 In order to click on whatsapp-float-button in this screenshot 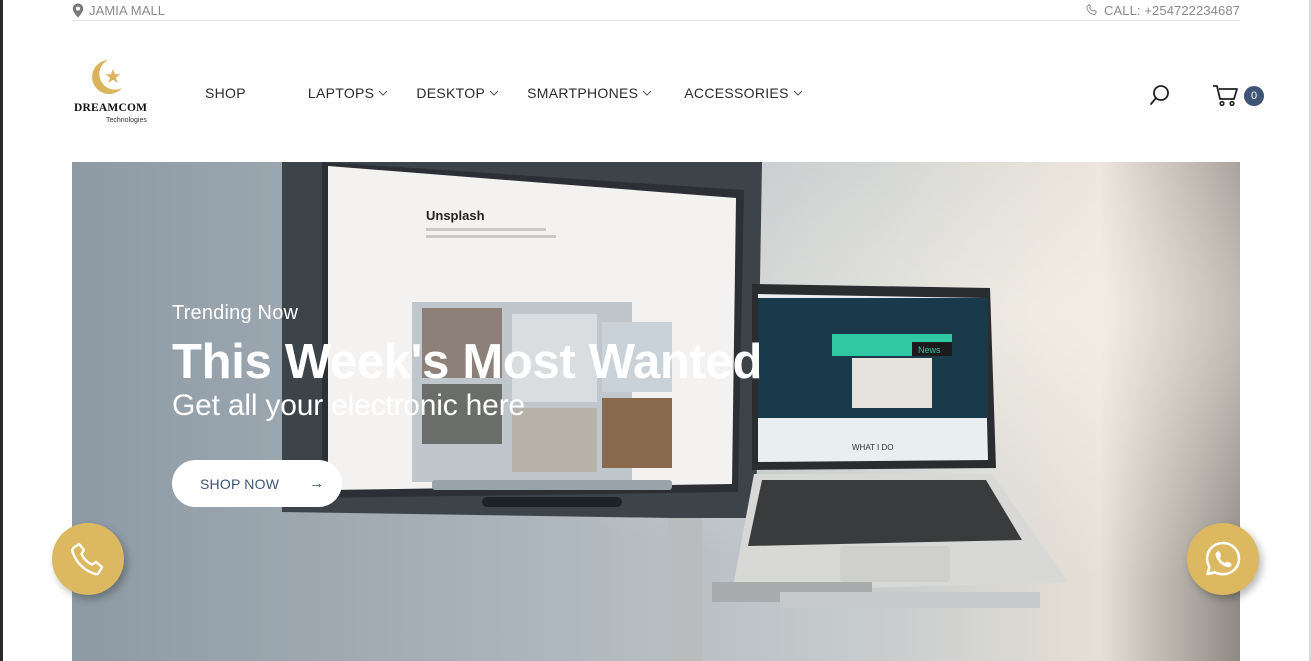, I will do `click(1223, 559)`.